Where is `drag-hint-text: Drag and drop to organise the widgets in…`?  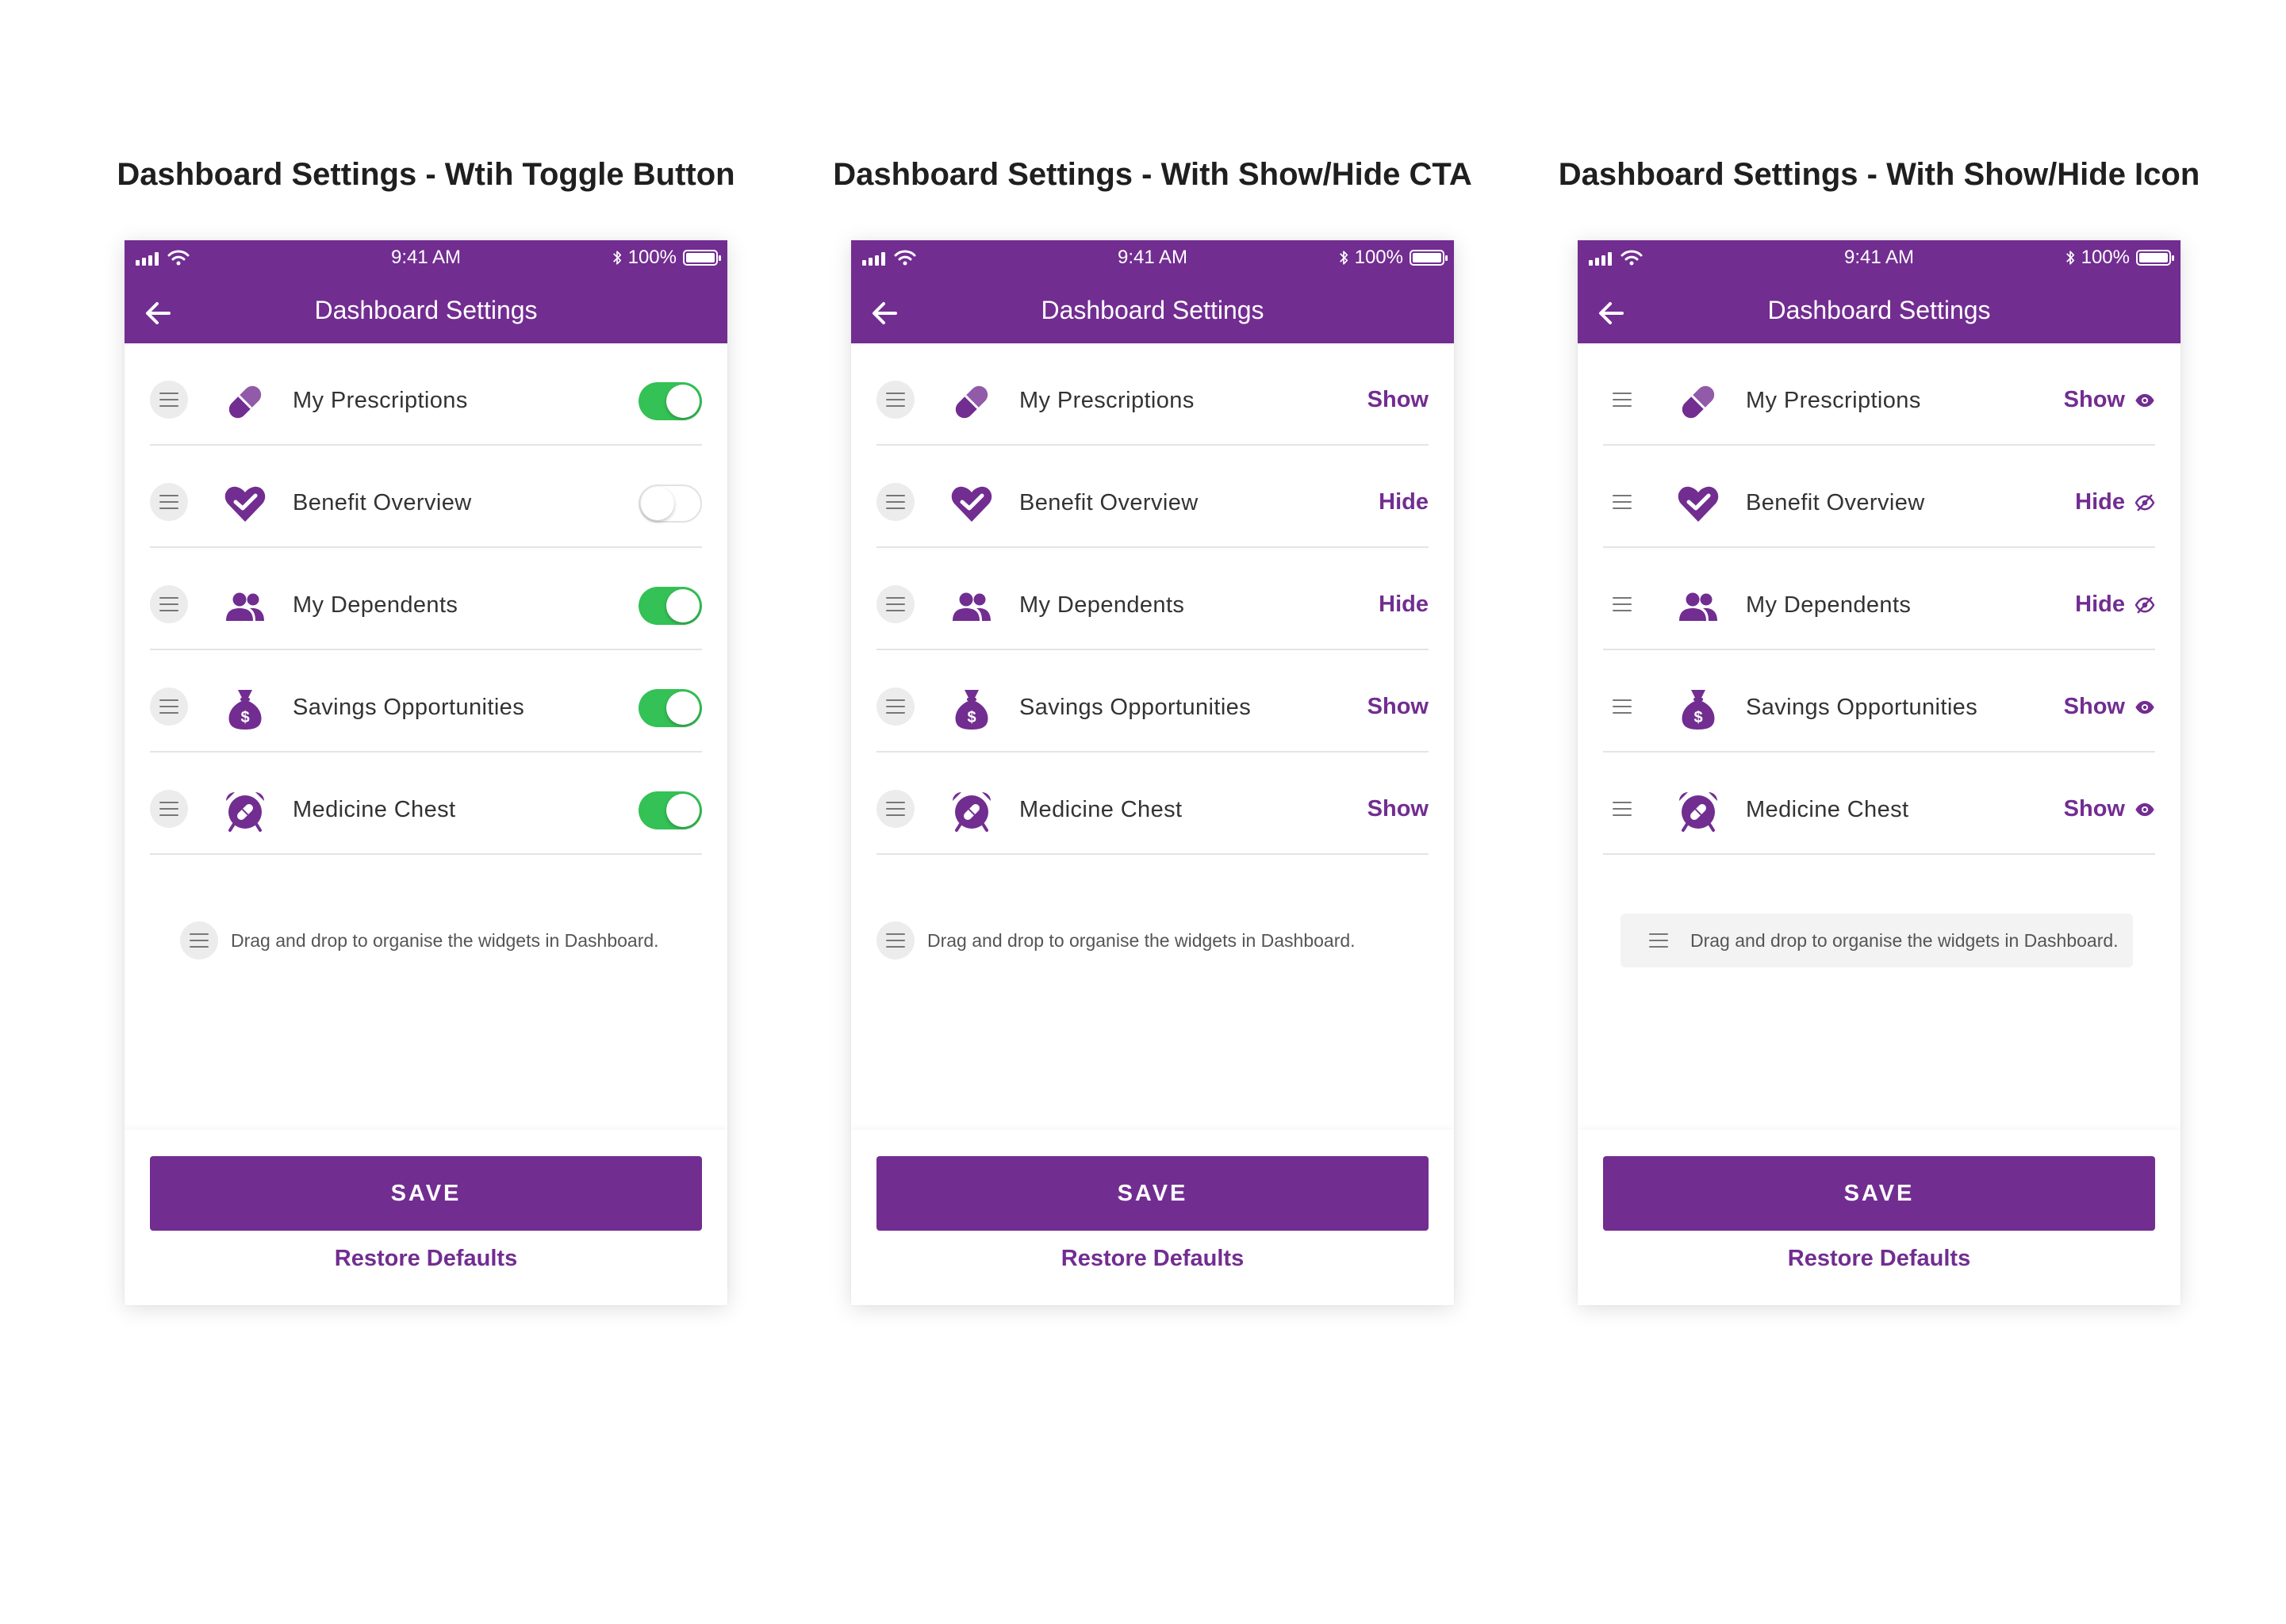
drag-hint-text: Drag and drop to organise the widgets in… is located at coordinates (445, 940).